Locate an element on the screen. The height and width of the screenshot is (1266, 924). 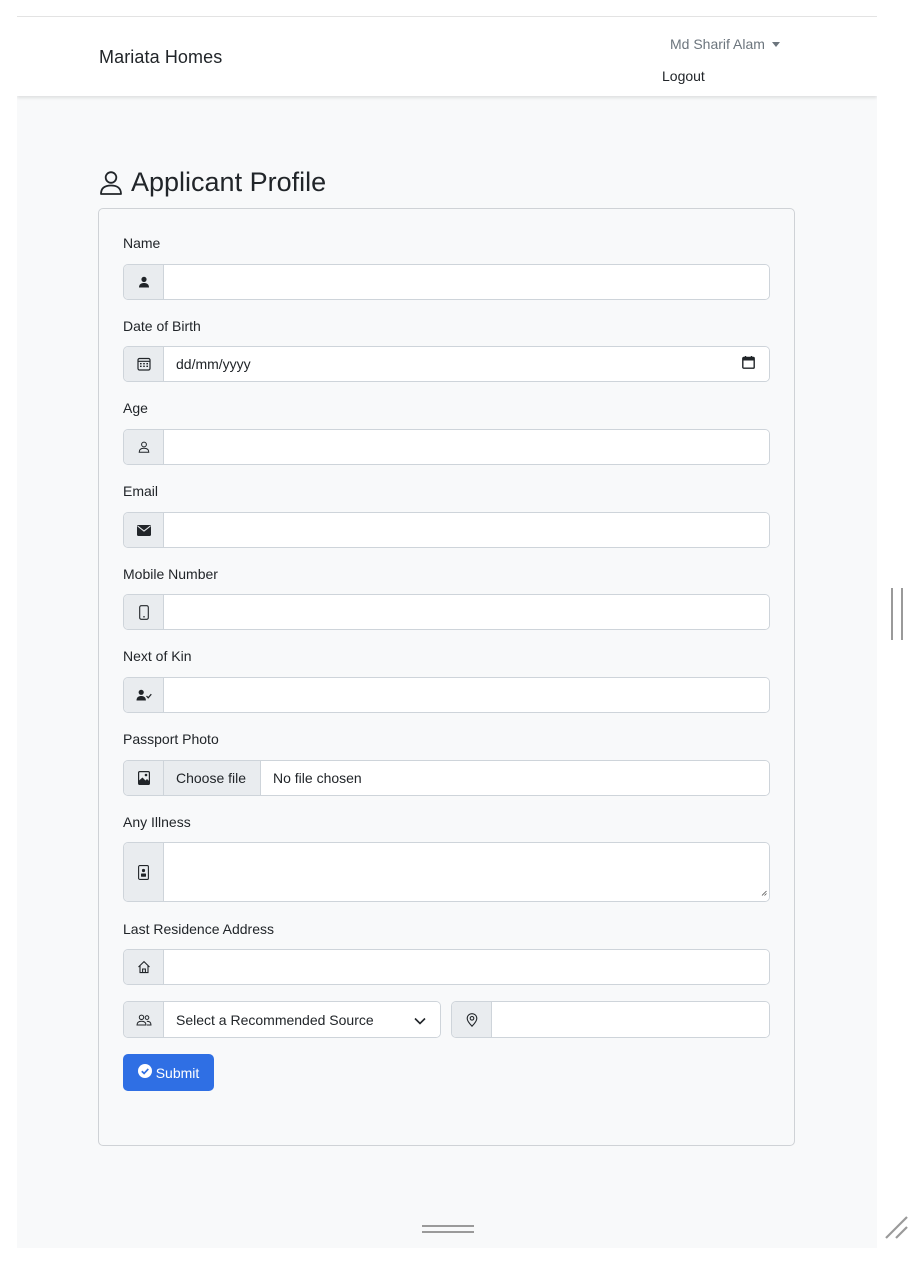
address-input-group is located at coordinates (446, 967).